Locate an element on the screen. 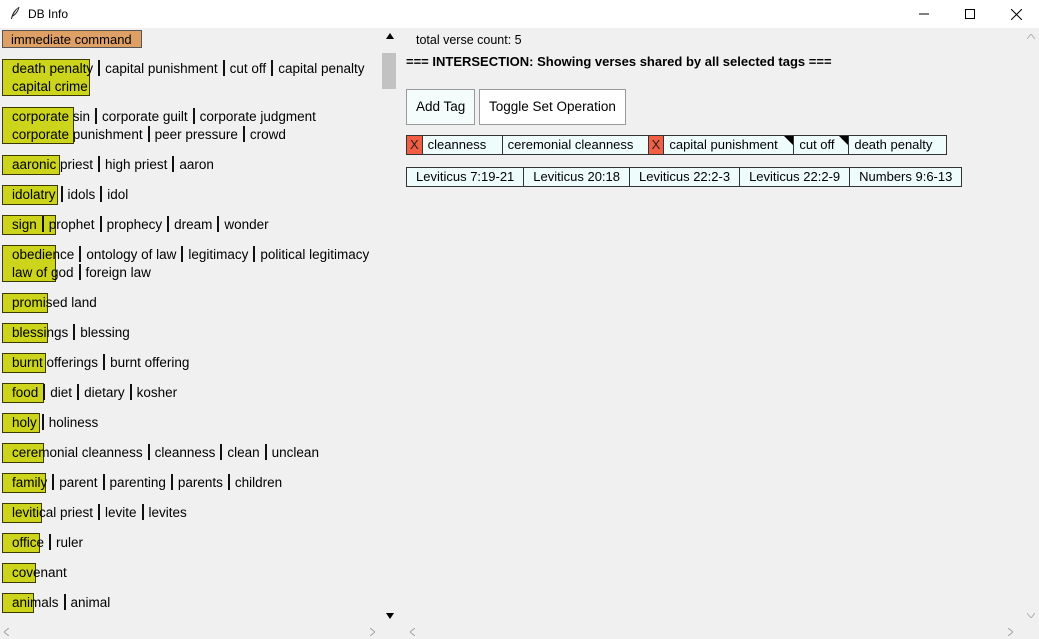 This screenshot has height=639, width=1039. tag-label: high priest is located at coordinates (136, 164).